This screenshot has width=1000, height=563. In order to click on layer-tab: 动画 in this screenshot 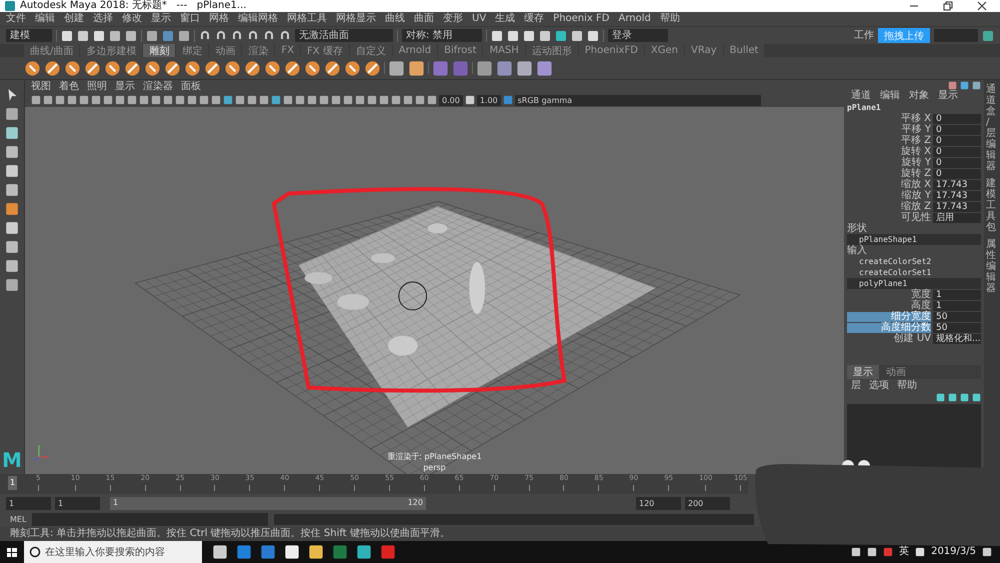, I will do `click(896, 372)`.